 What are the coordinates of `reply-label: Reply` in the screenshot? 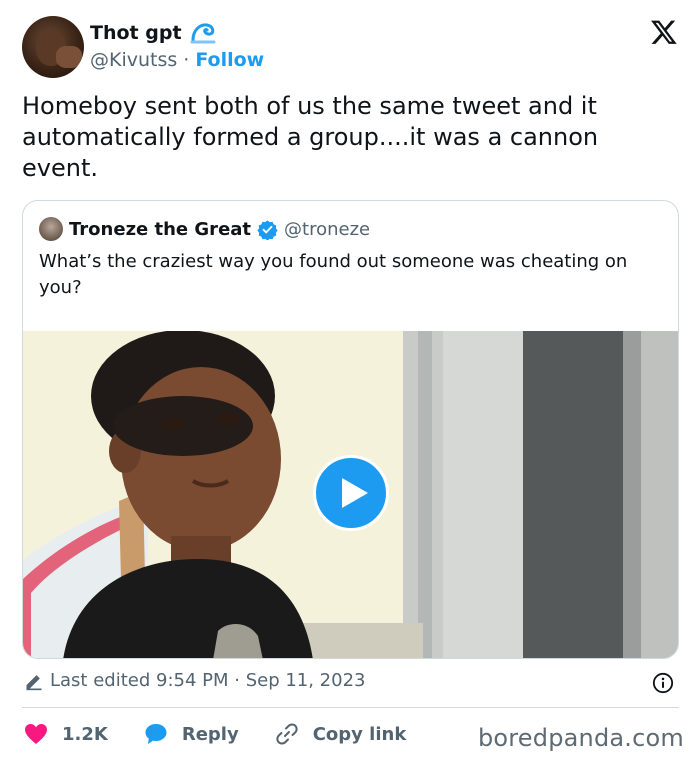 It's located at (210, 734).